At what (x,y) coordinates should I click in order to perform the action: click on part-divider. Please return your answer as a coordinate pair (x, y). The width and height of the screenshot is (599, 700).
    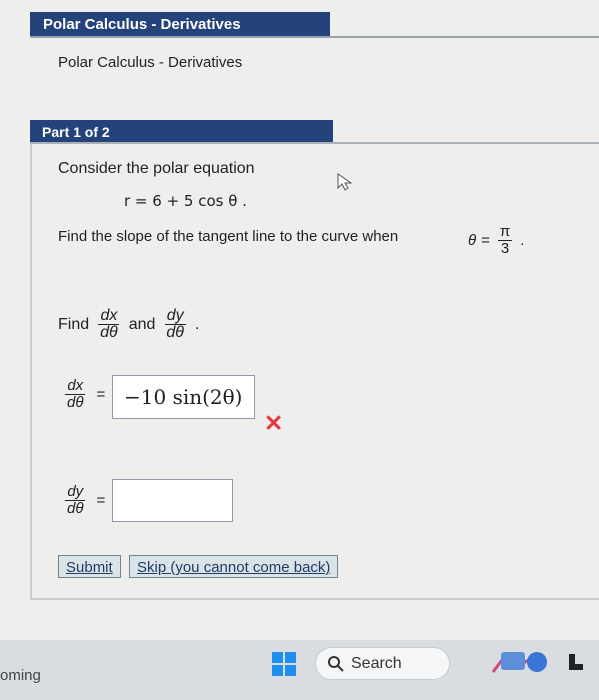
    Looking at the image, I should click on (314, 143).